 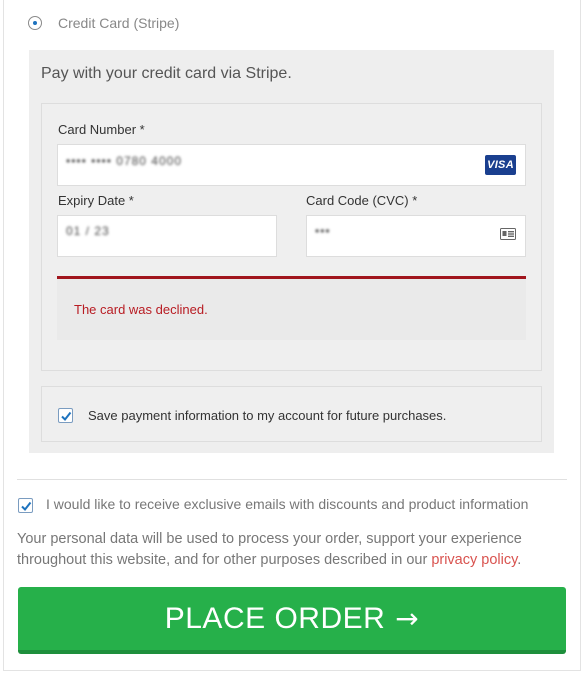 What do you see at coordinates (118, 23) in the screenshot?
I see `payment-method-label: Credit Card (Stripe)` at bounding box center [118, 23].